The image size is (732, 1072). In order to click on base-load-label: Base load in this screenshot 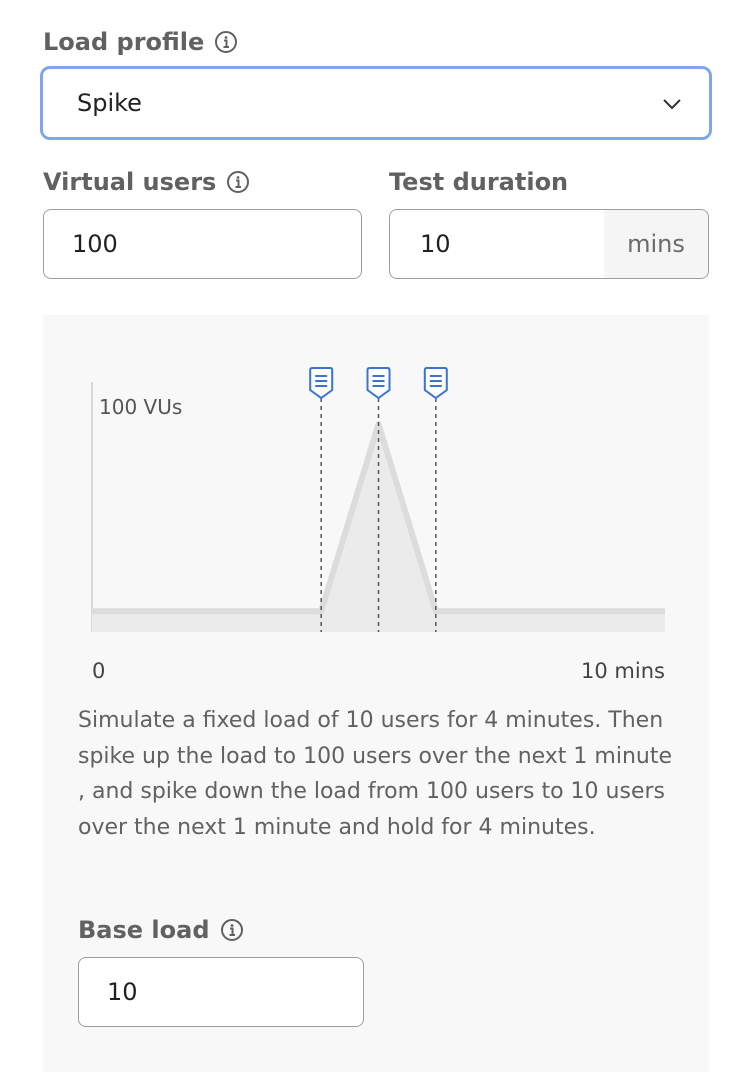, I will do `click(161, 930)`.